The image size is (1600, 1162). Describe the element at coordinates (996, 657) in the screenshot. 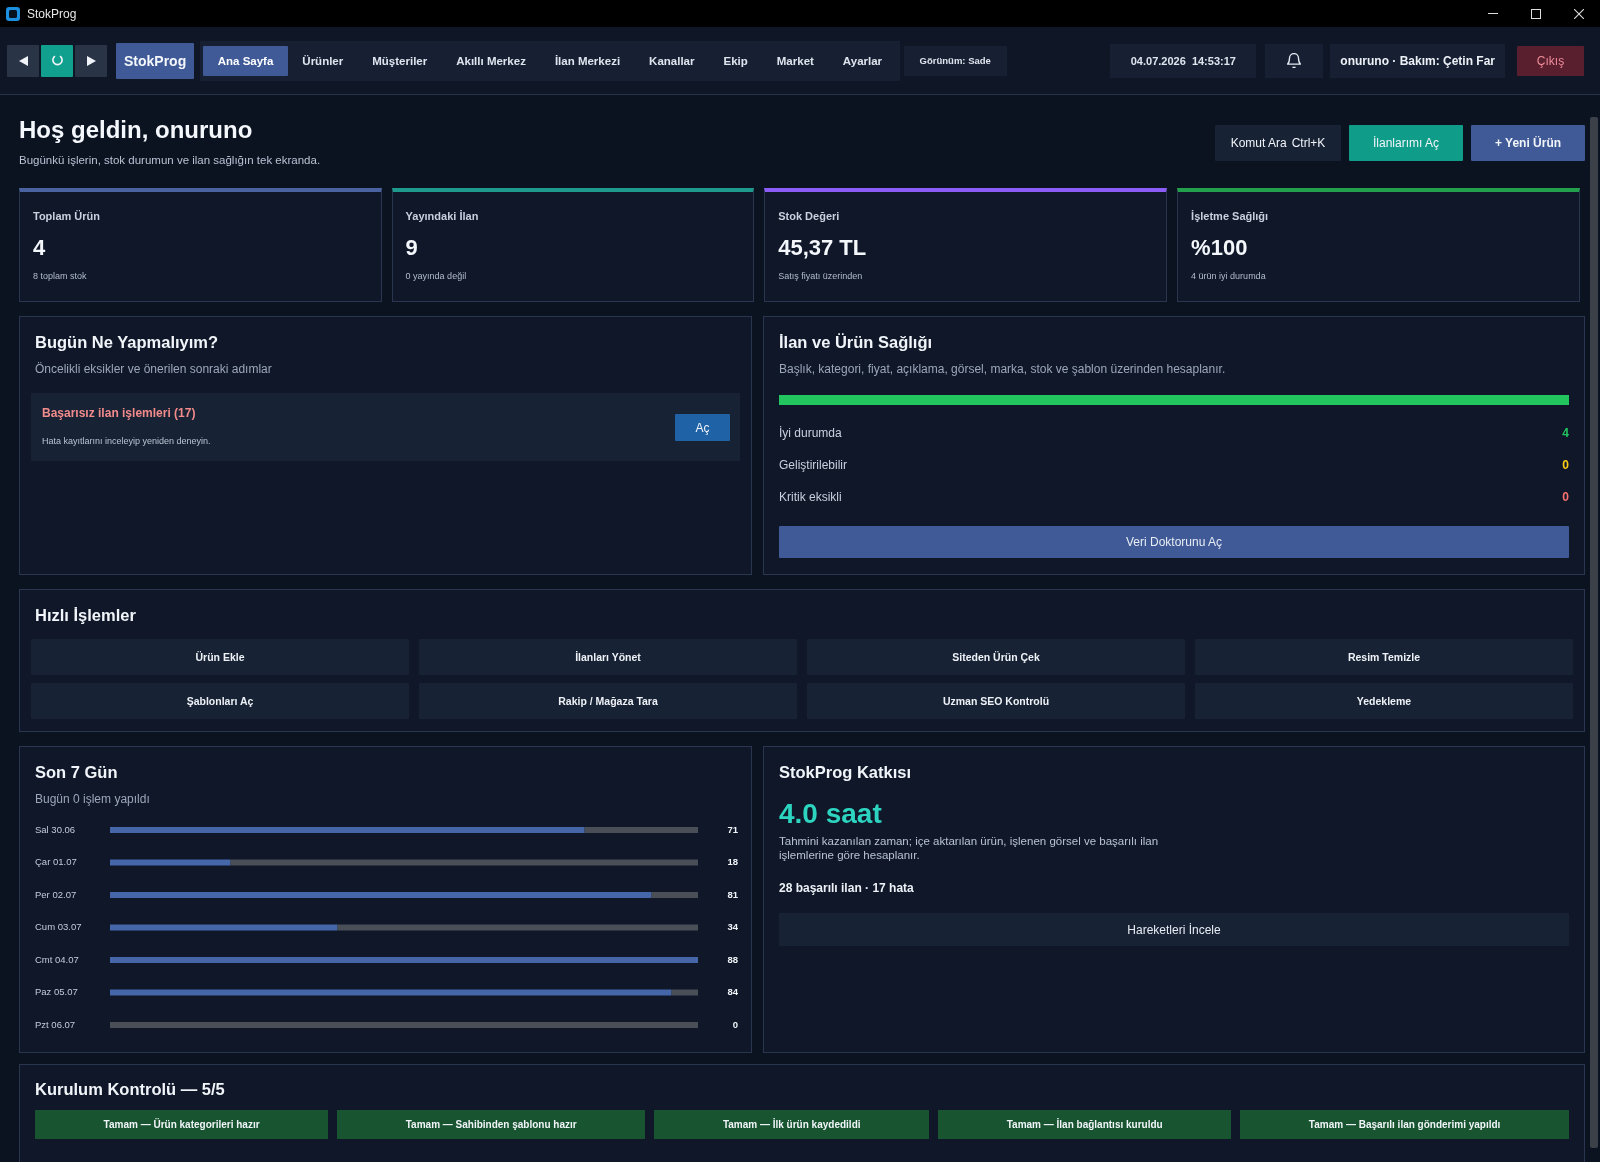

I see `quick-action-button: Siteden Ürün Çek` at that location.